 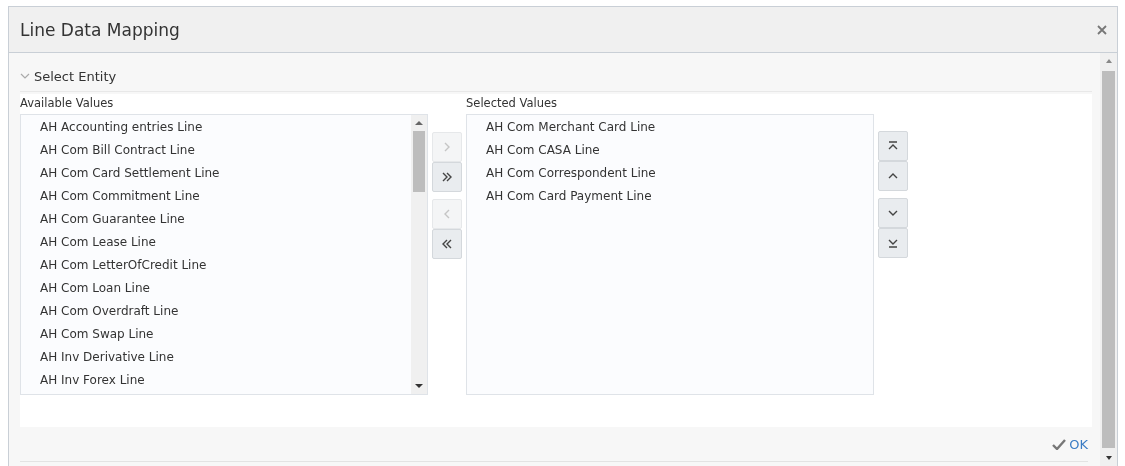 What do you see at coordinates (670, 174) in the screenshot?
I see `list-item: AH Com Correspondent Line` at bounding box center [670, 174].